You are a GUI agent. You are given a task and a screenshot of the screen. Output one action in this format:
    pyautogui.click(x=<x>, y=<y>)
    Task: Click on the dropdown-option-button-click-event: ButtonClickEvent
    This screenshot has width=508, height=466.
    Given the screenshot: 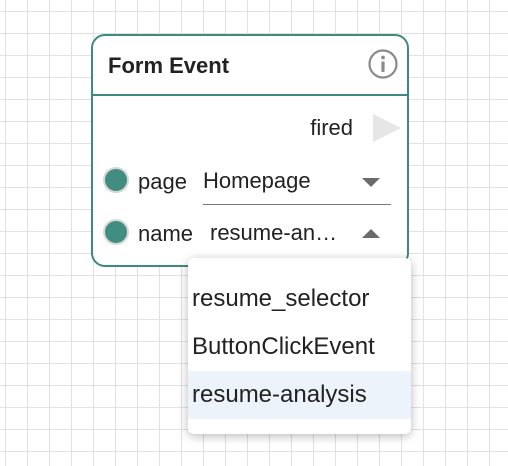 What is the action you would take?
    pyautogui.click(x=299, y=347)
    